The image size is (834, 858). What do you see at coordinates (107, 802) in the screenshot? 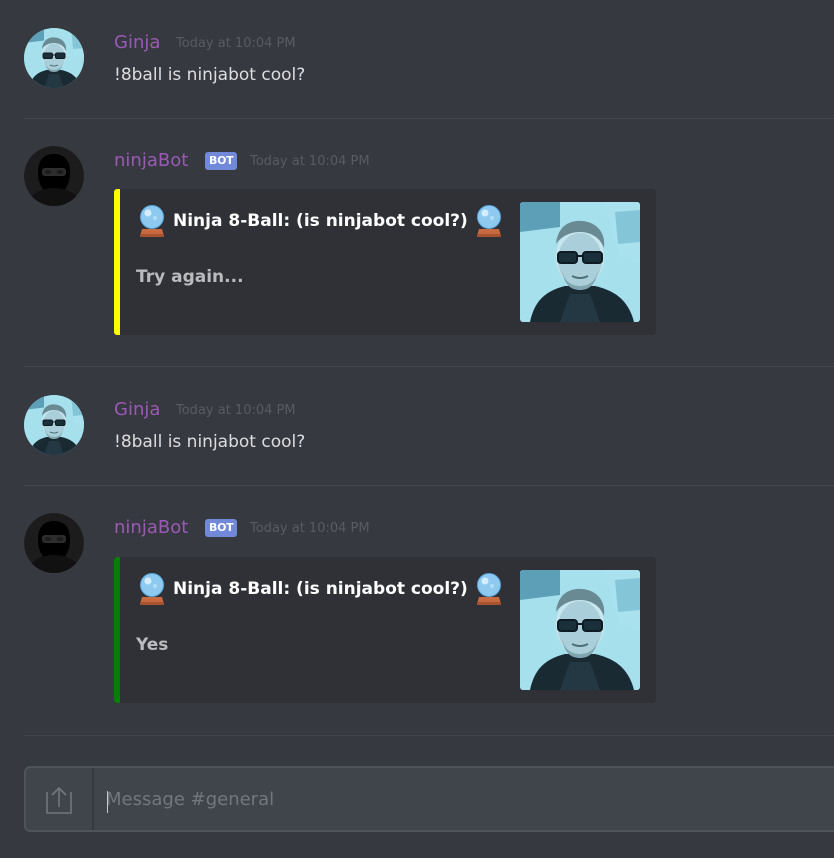
I see `text-cursor` at bounding box center [107, 802].